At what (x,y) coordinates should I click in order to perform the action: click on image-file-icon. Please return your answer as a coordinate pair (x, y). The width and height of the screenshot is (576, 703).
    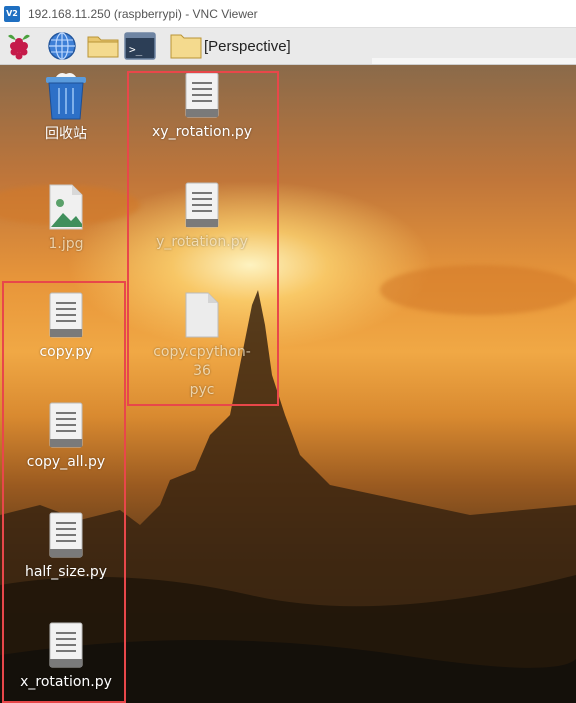
    Looking at the image, I should click on (66, 207).